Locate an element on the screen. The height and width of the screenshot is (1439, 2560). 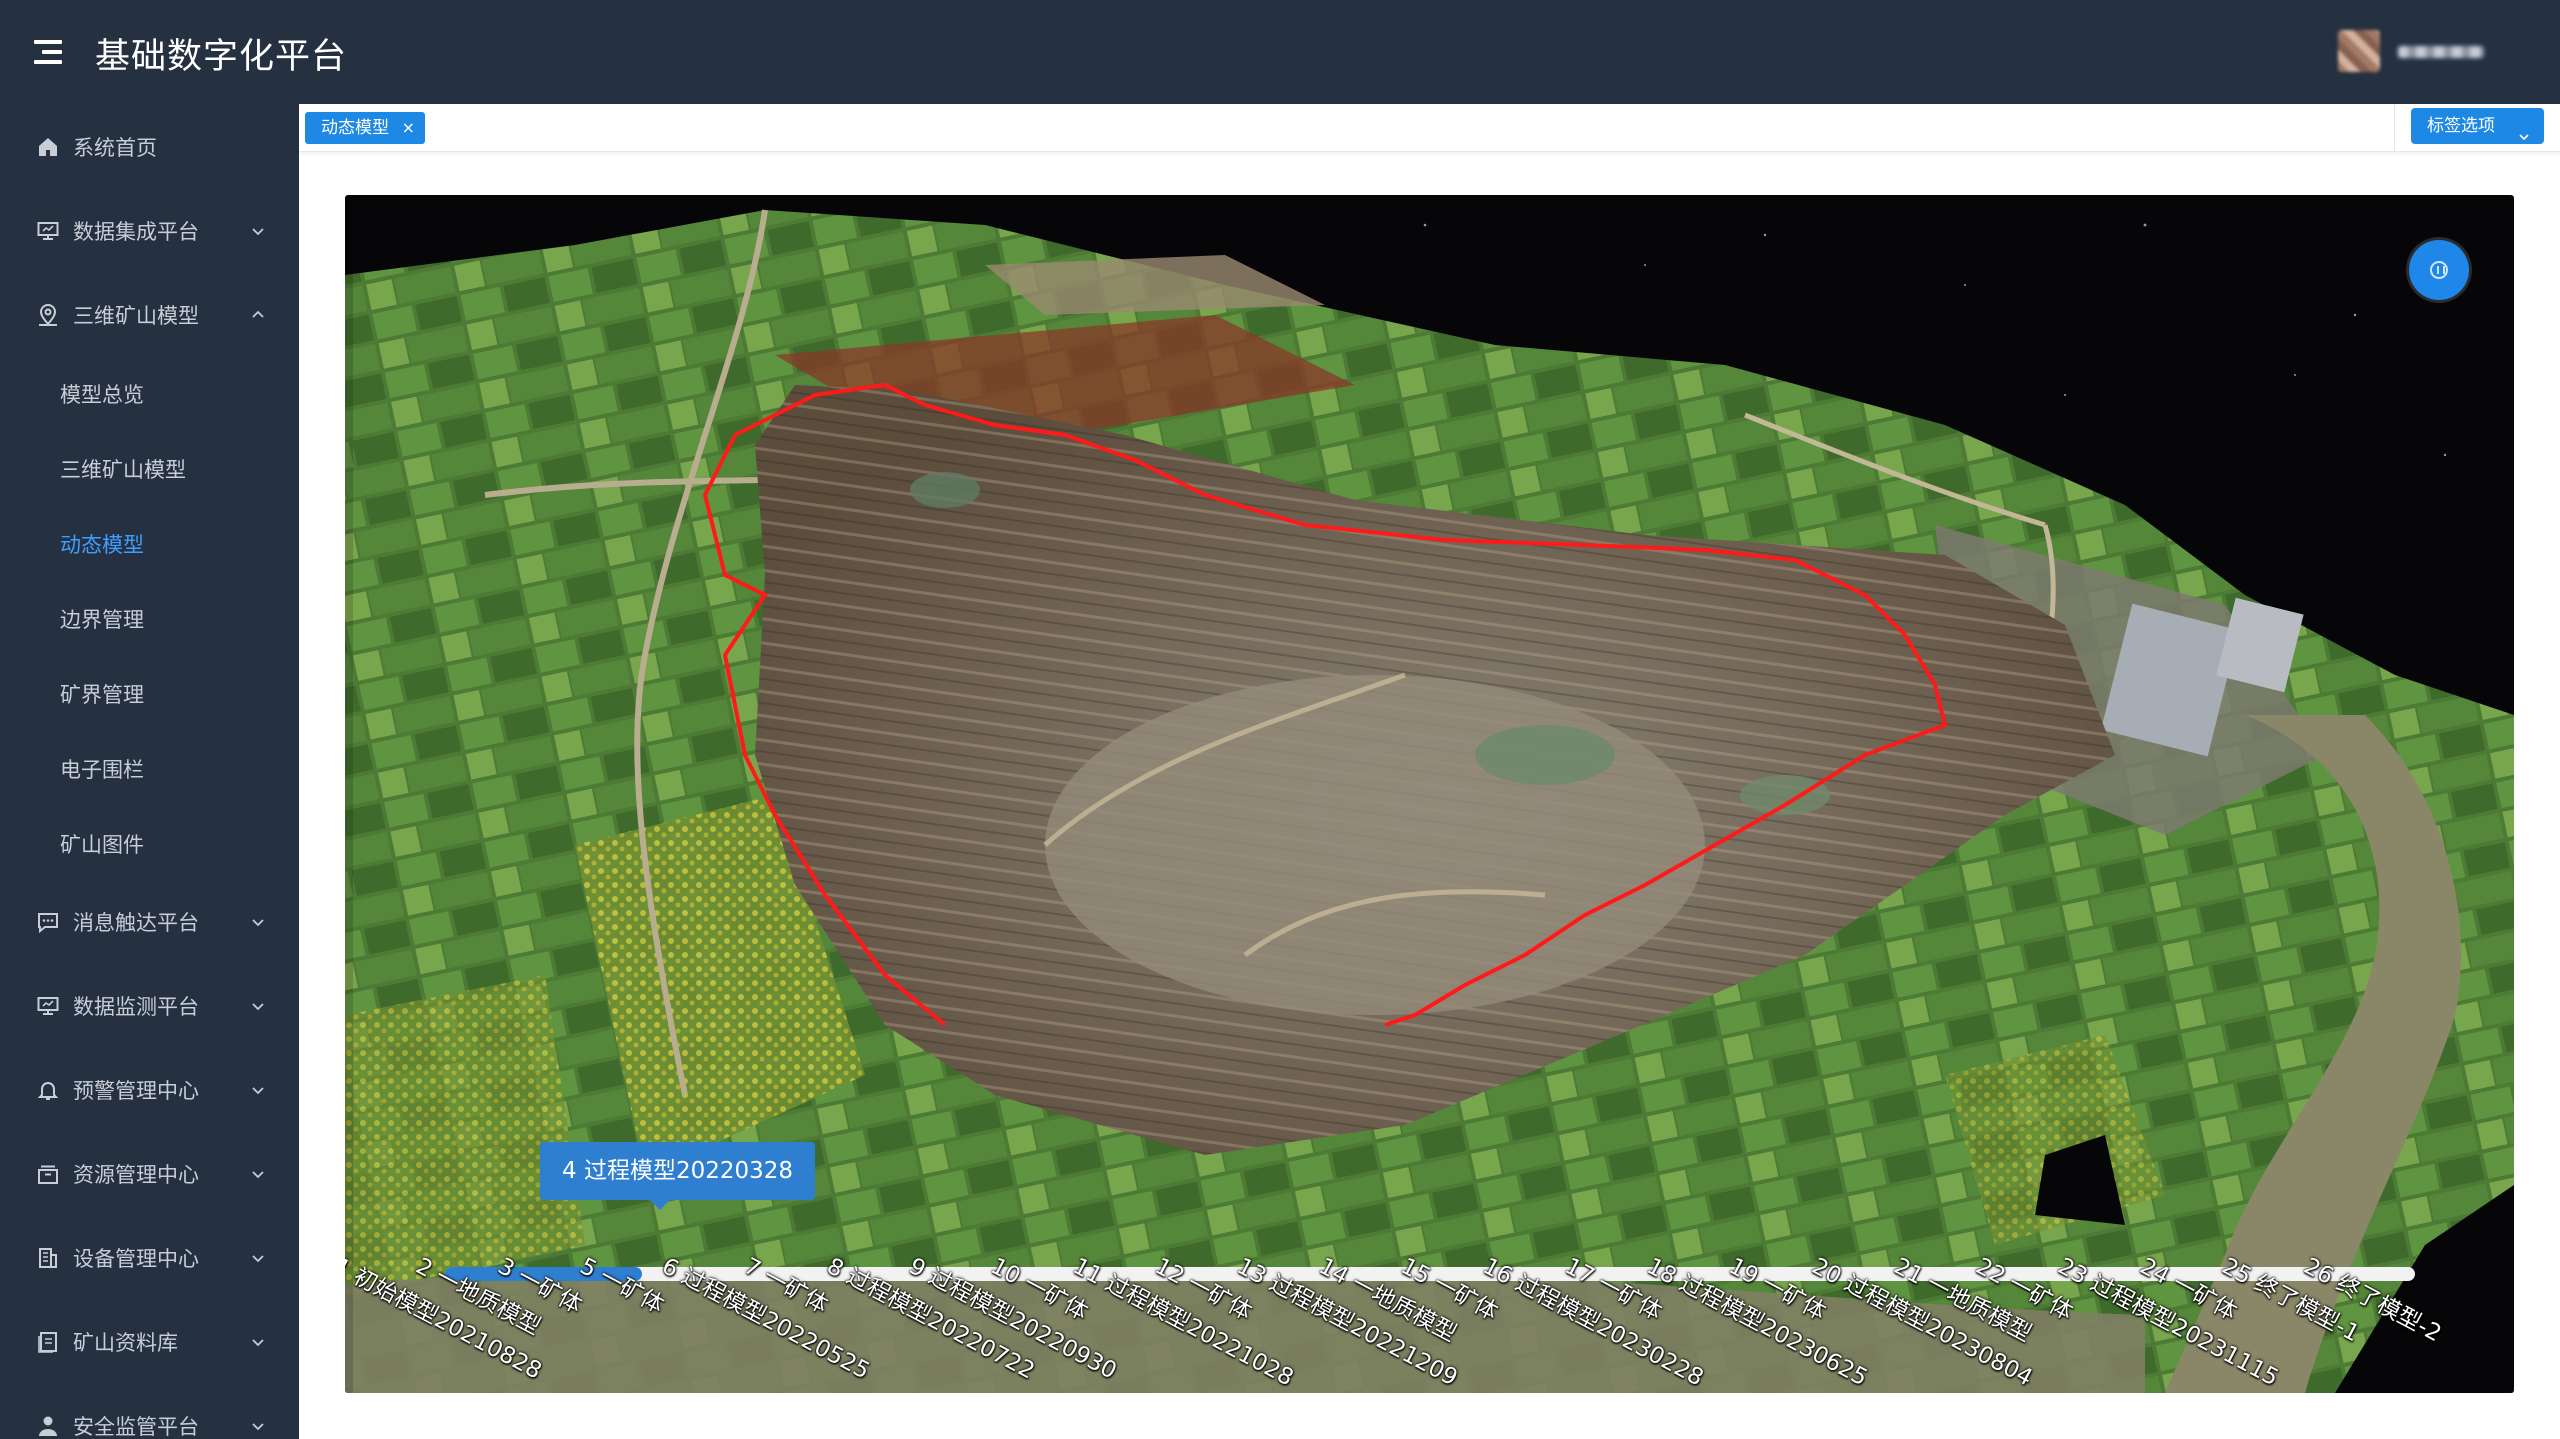
tab-label: 动态模型 is located at coordinates (355, 128).